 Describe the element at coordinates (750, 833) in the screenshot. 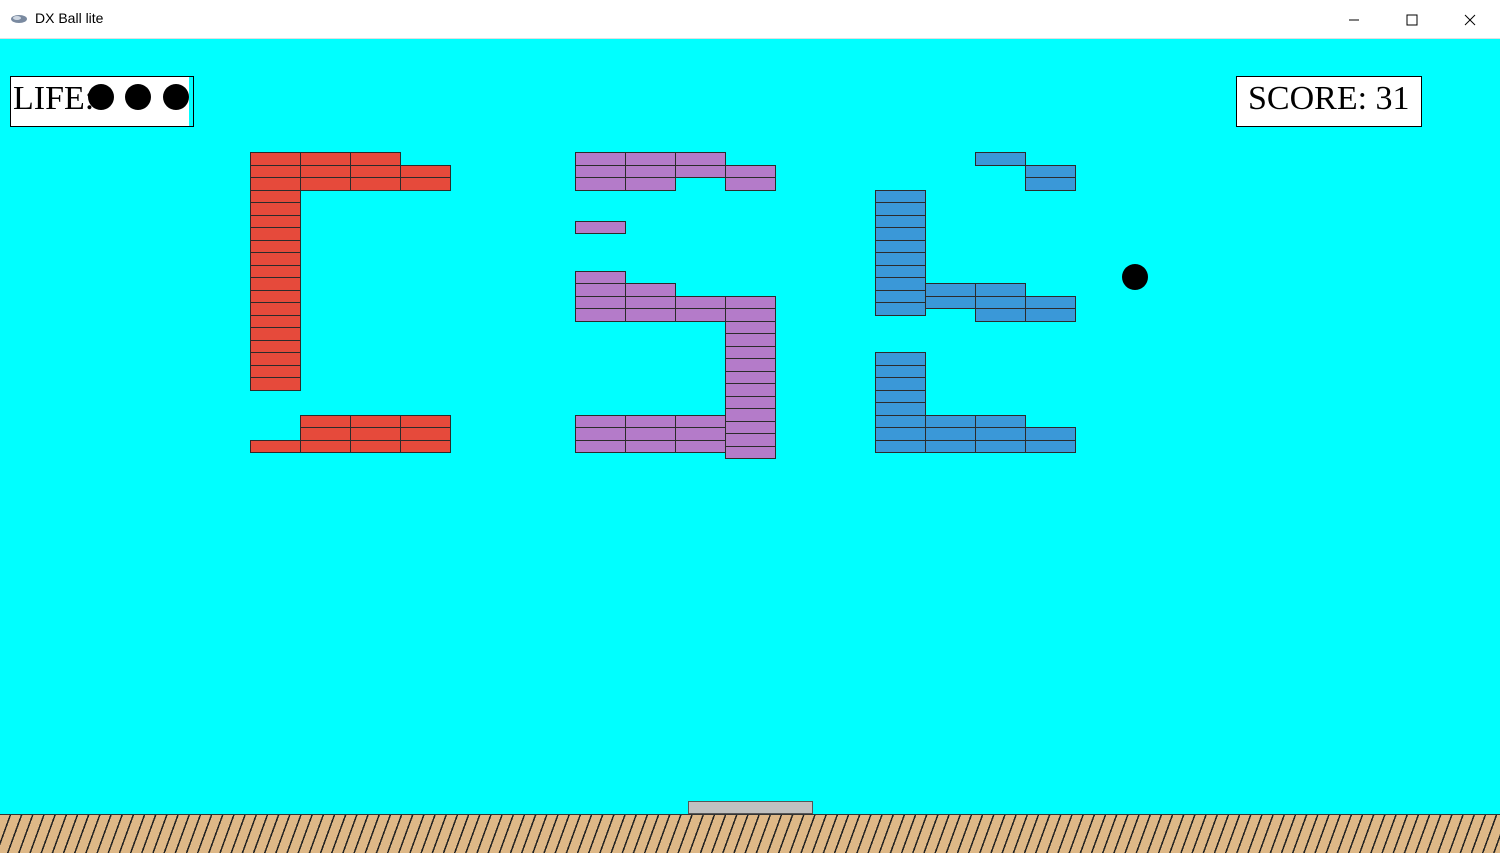

I see `ground-floor` at that location.